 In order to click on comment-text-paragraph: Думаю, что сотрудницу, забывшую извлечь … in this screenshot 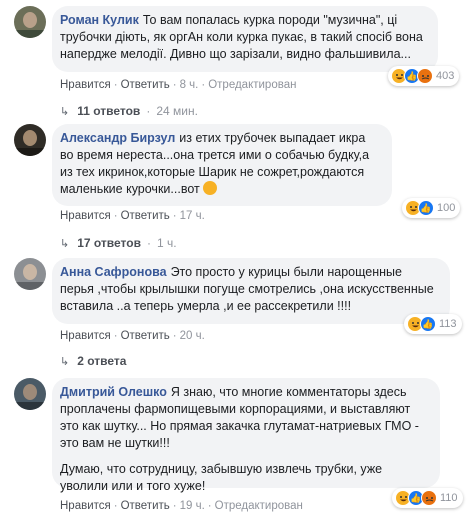, I will do `click(221, 477)`.